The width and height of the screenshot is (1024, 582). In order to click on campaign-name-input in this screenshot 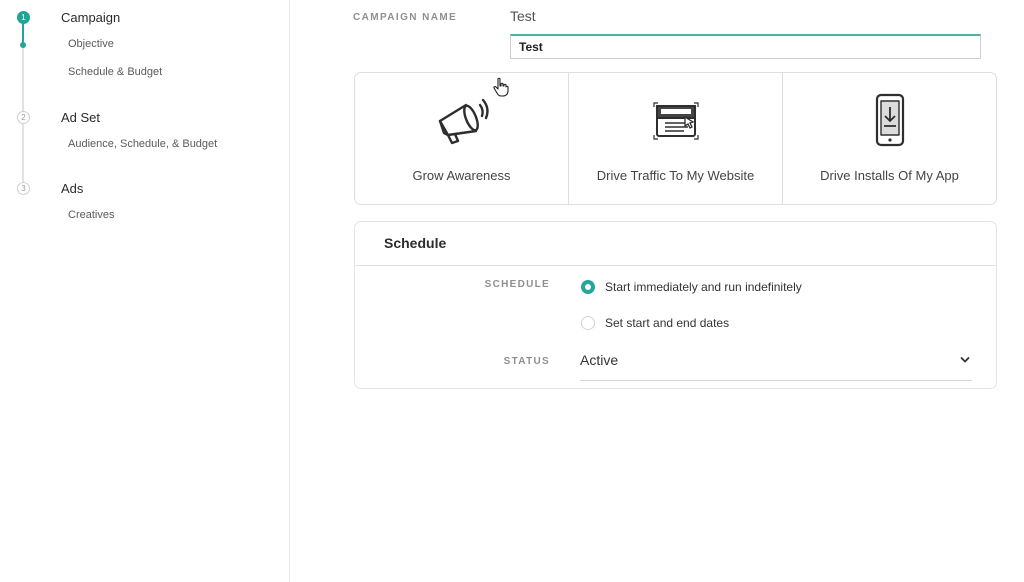, I will do `click(745, 46)`.